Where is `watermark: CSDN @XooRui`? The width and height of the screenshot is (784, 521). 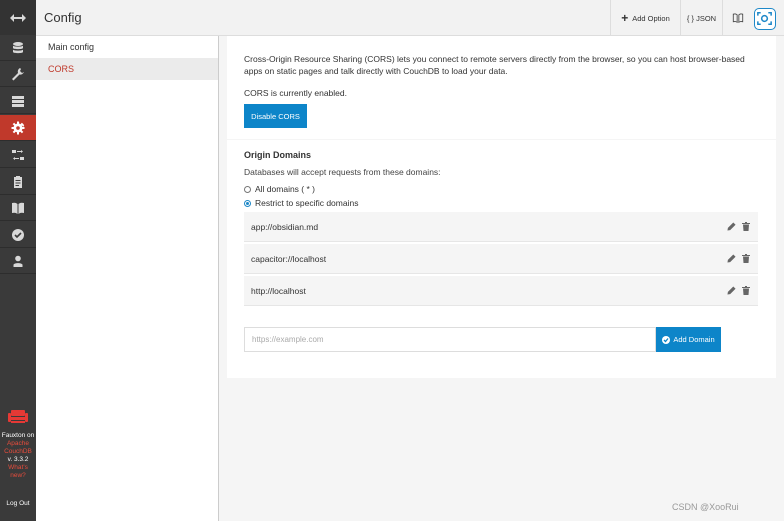
watermark: CSDN @XooRui is located at coordinates (705, 507).